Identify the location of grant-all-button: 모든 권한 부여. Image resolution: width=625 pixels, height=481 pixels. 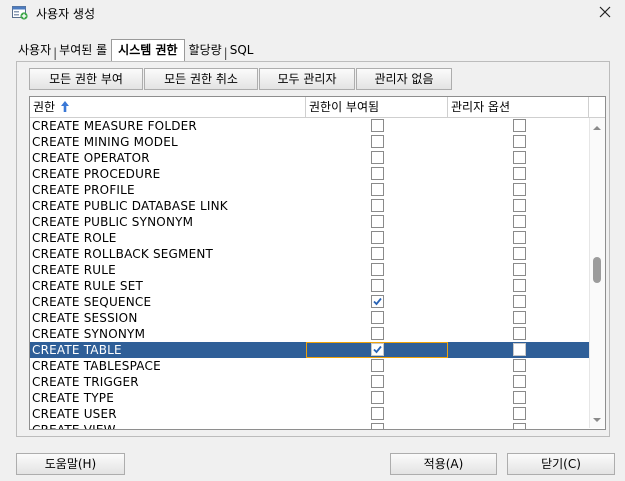
(86, 79).